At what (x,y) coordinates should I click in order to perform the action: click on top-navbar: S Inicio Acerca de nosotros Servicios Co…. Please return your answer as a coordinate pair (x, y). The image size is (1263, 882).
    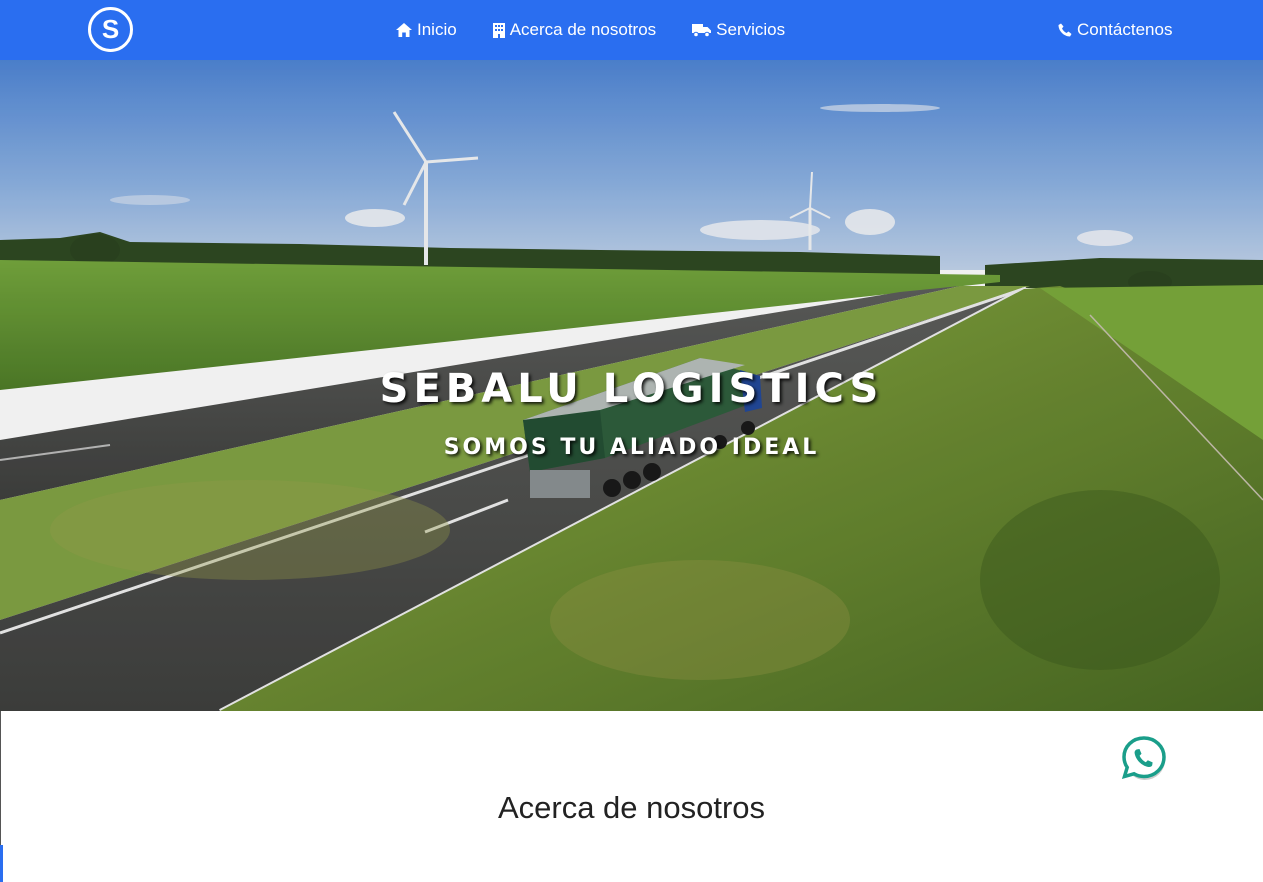
    Looking at the image, I should click on (631, 30).